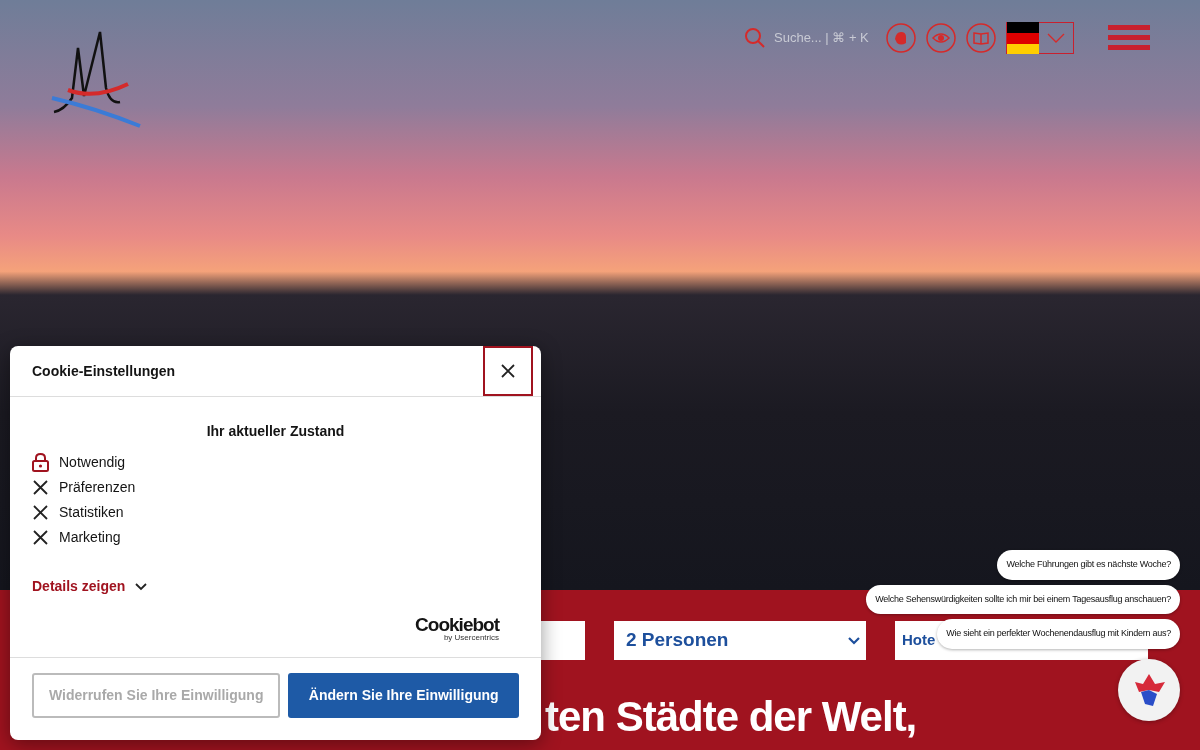  I want to click on category-label: Marketing, so click(90, 537).